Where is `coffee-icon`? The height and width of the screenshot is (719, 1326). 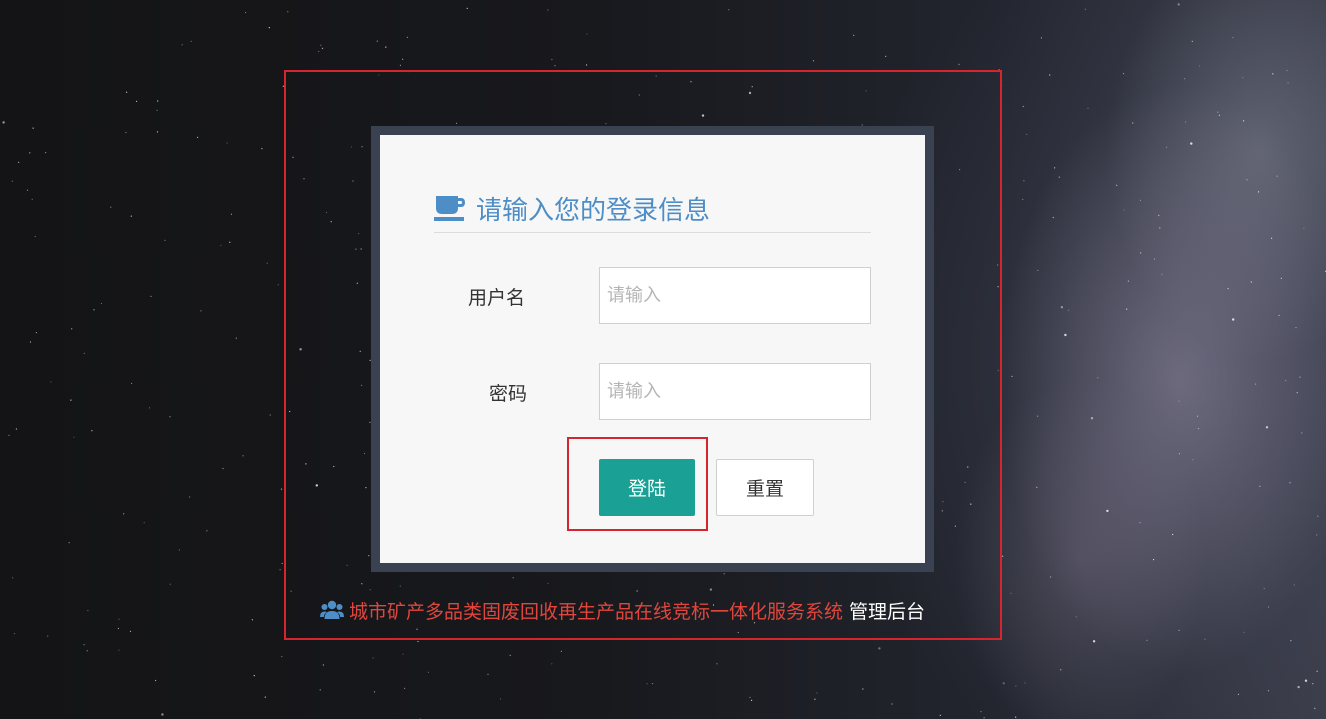 coffee-icon is located at coordinates (449, 208).